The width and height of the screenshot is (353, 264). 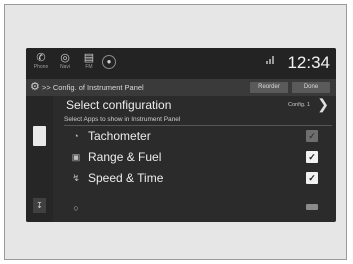 What do you see at coordinates (312, 178) in the screenshot?
I see `speed-time-checkbox: ✓` at bounding box center [312, 178].